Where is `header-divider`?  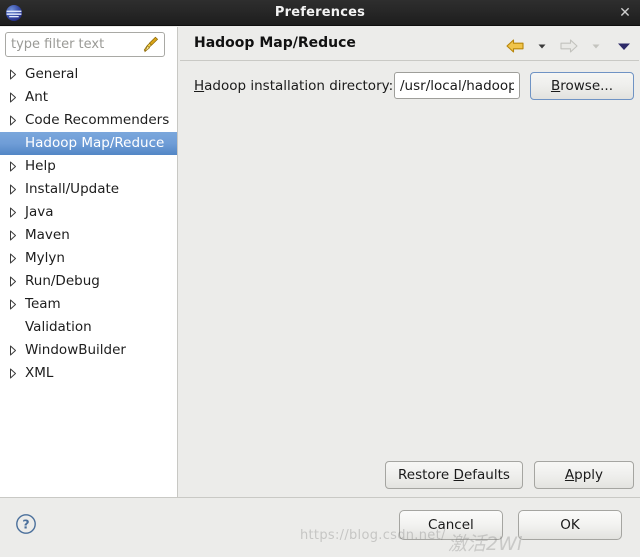 header-divider is located at coordinates (409, 60).